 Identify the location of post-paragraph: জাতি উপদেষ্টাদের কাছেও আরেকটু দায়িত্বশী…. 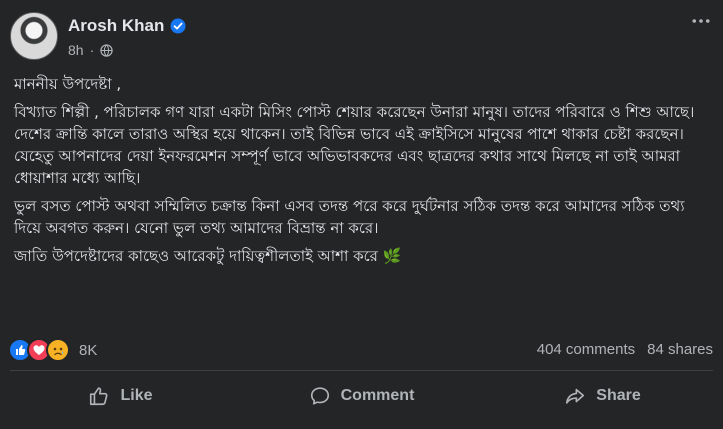
(208, 256).